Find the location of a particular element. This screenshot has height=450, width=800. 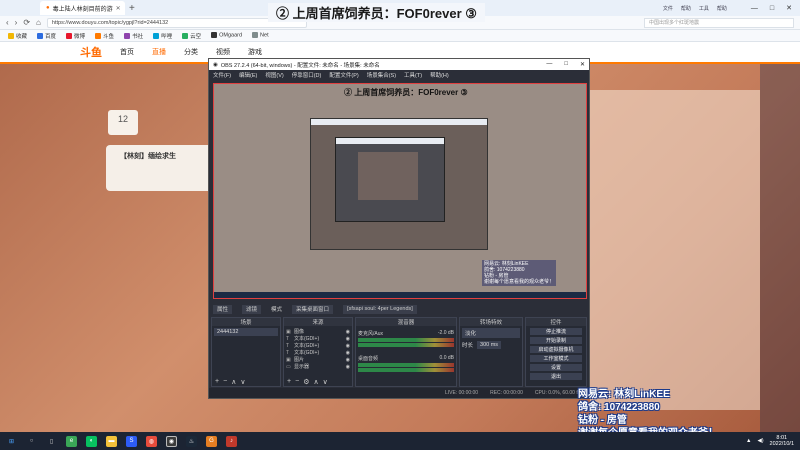

browser-360-icon: e is located at coordinates (71, 441).